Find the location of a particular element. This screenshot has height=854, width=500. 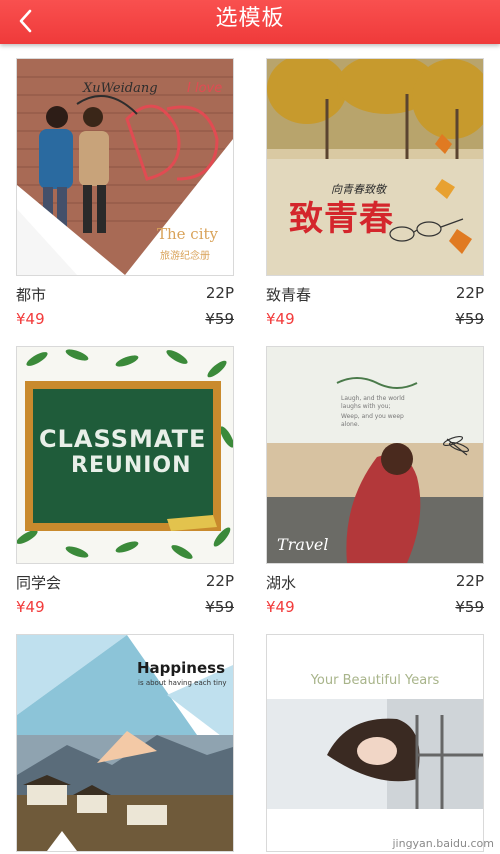

page-title: 选模板 is located at coordinates (250, 18).